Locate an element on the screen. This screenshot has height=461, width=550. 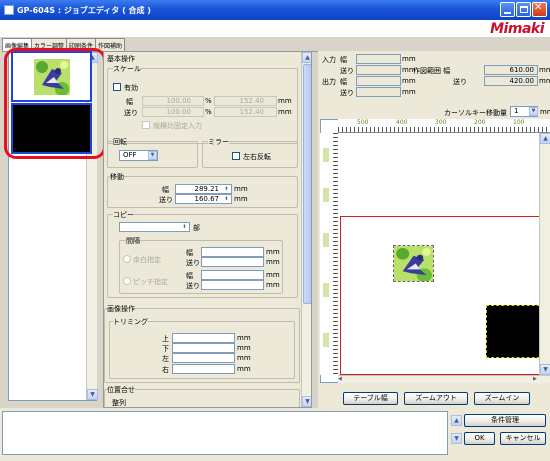
zoom-out-button: ズームアウト is located at coordinates (436, 398).